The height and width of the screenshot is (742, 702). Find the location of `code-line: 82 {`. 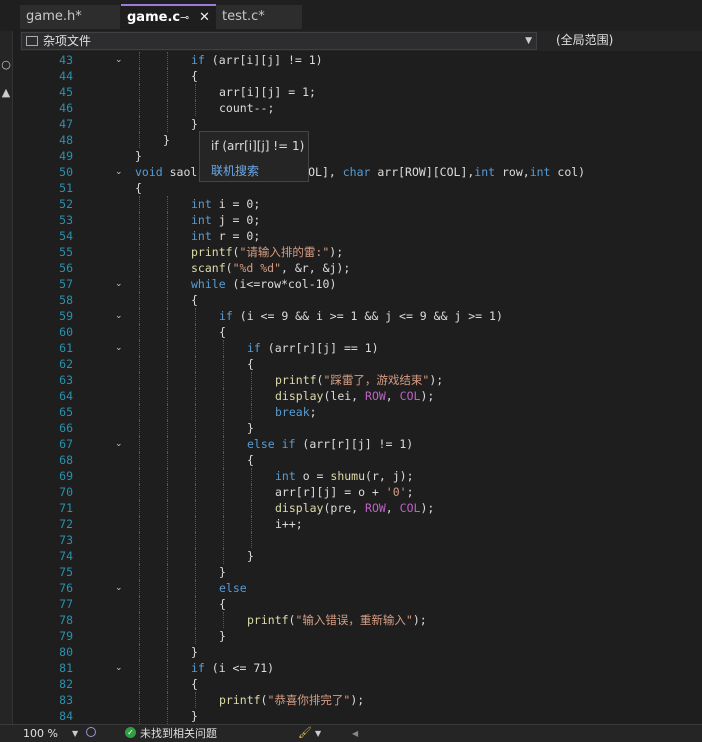

code-line: 82 { is located at coordinates (357, 684).